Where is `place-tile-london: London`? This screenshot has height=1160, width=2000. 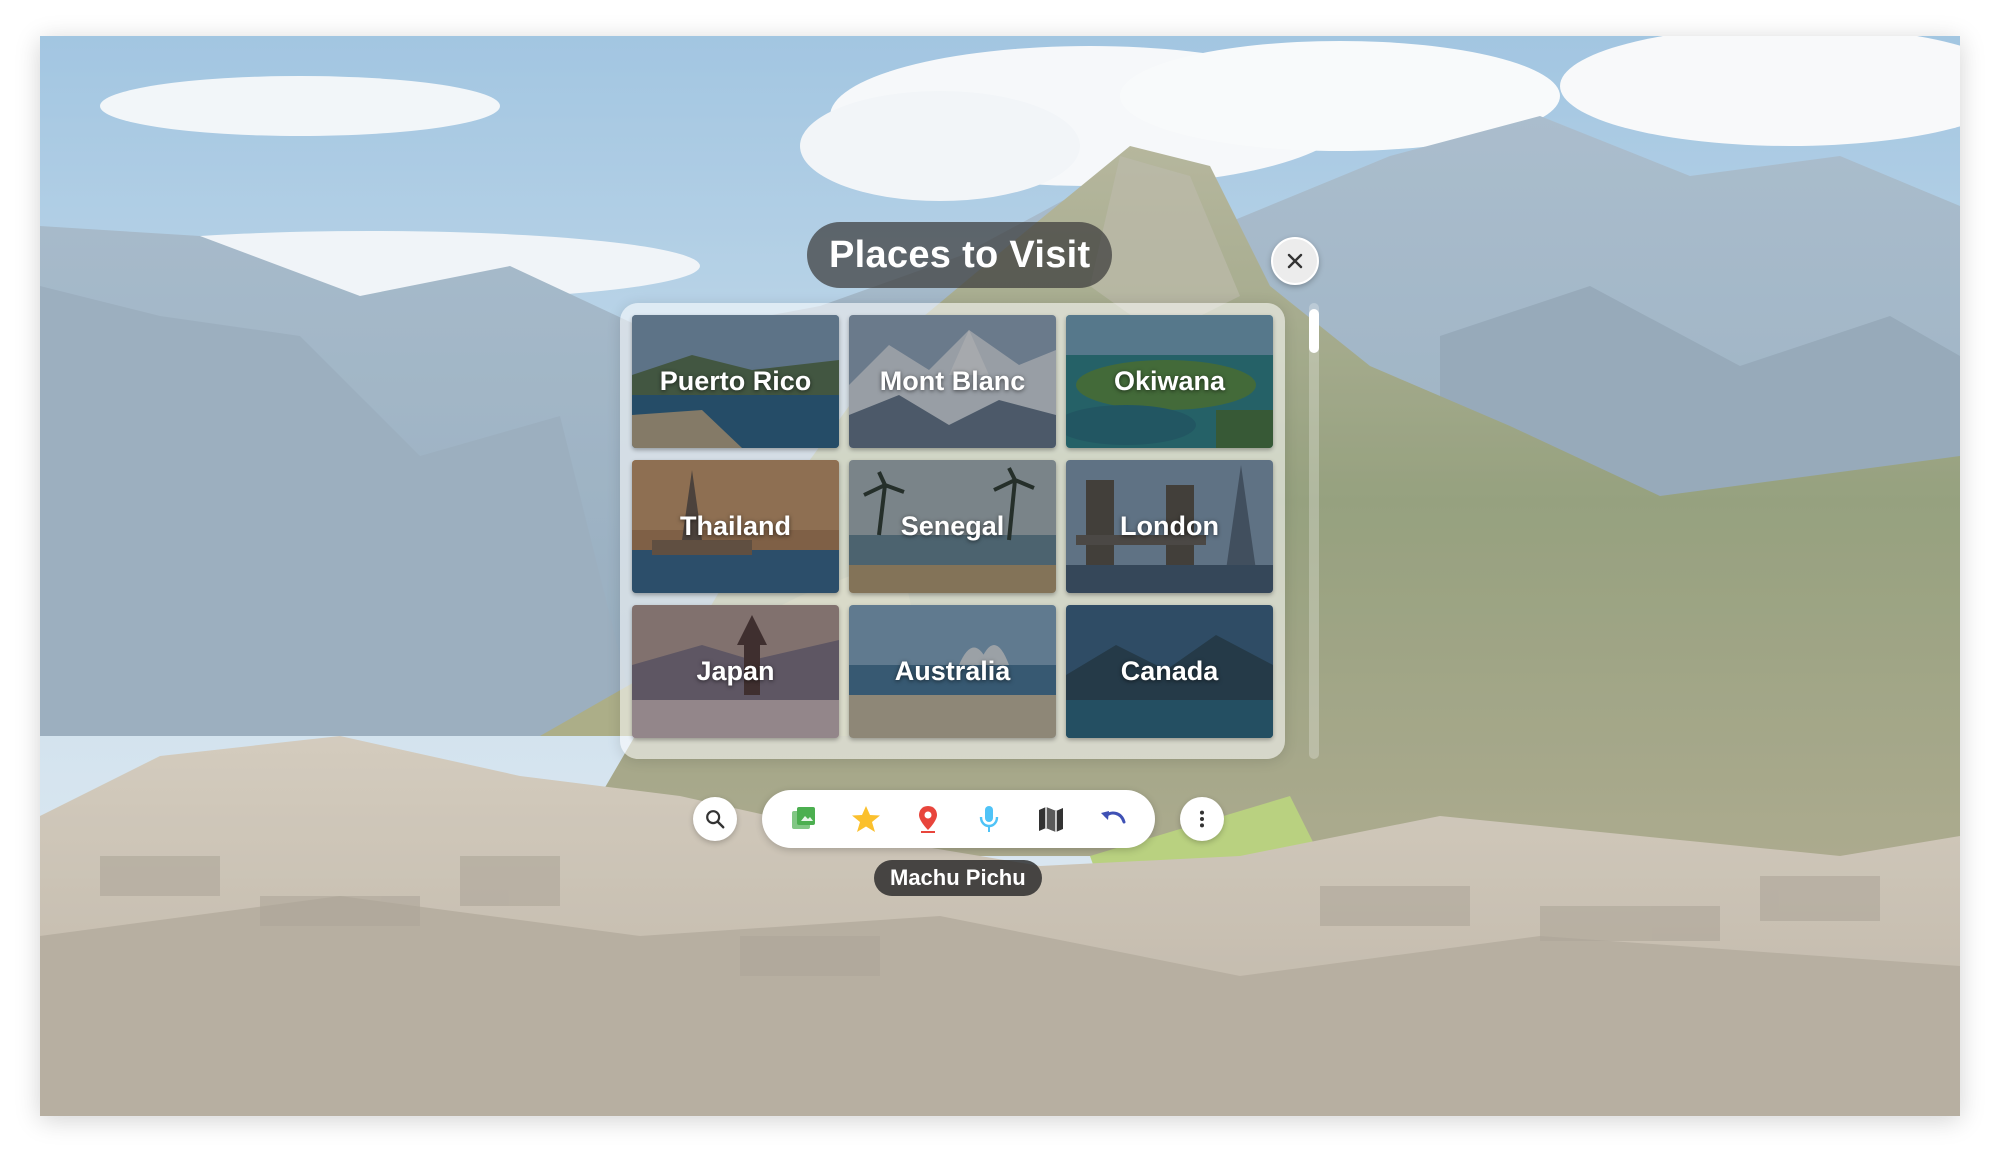
place-tile-london: London is located at coordinates (1169, 526).